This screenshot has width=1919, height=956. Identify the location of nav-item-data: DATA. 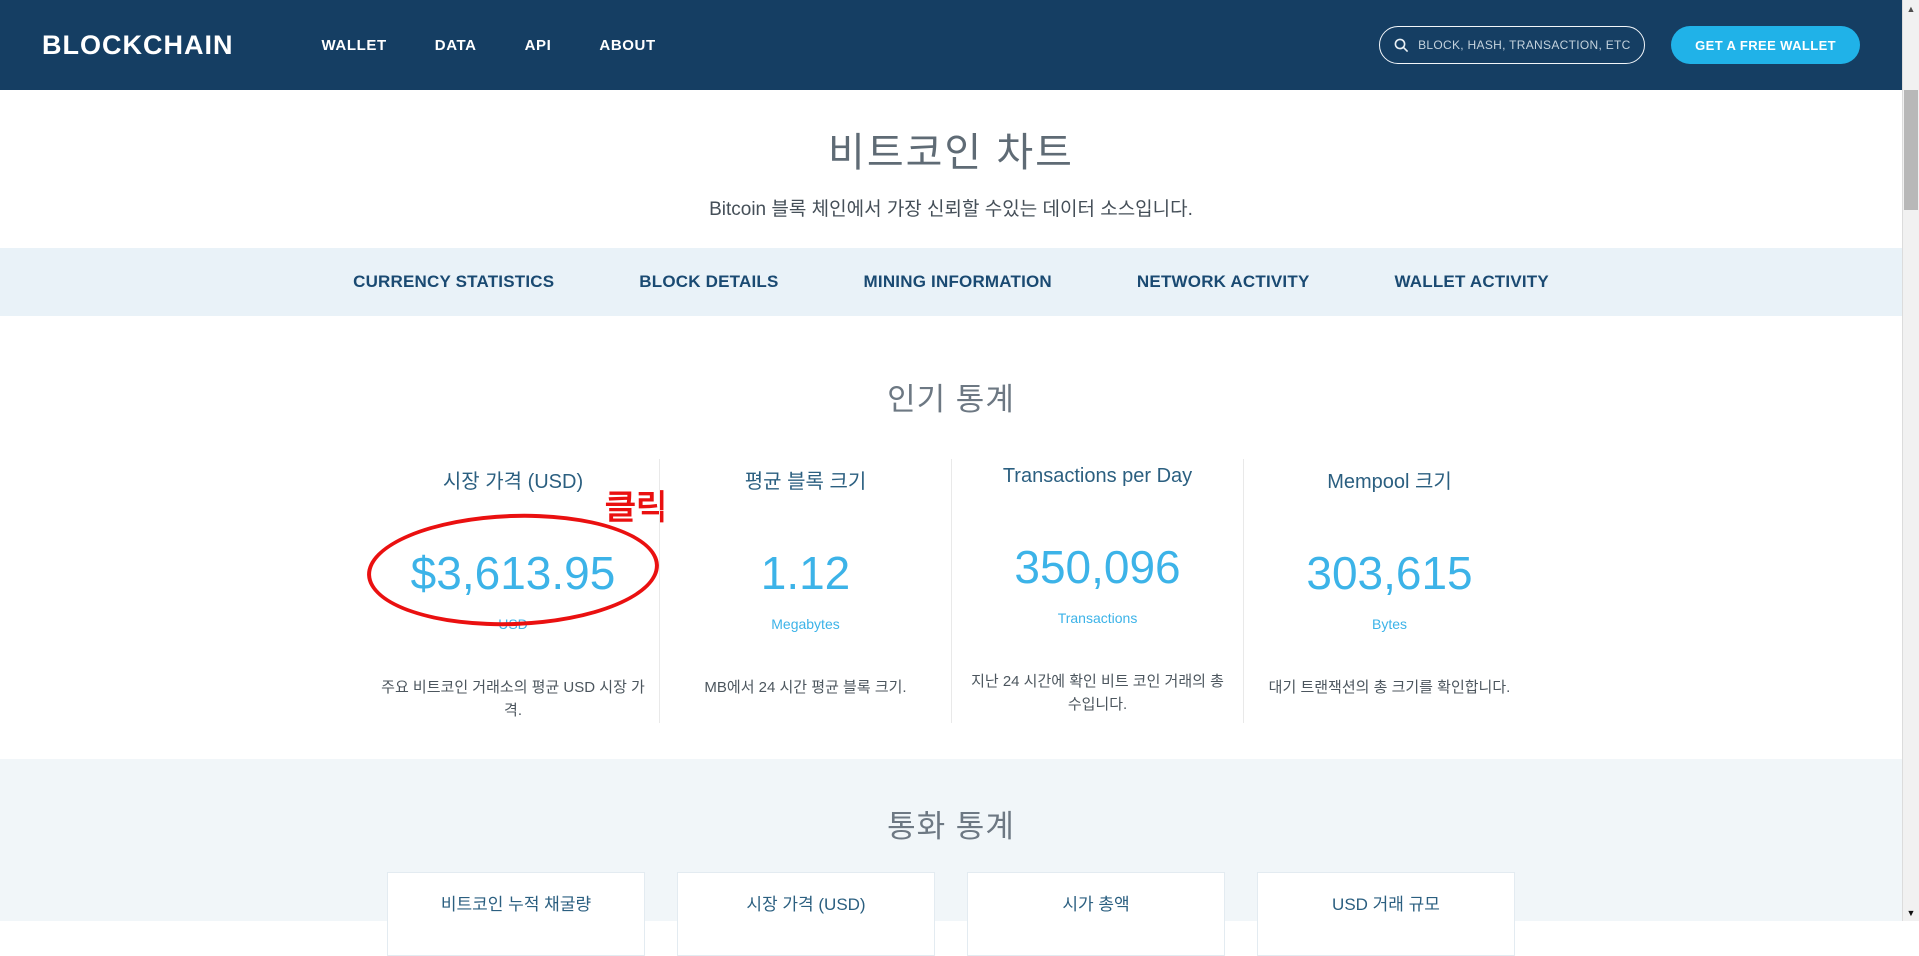
(456, 45).